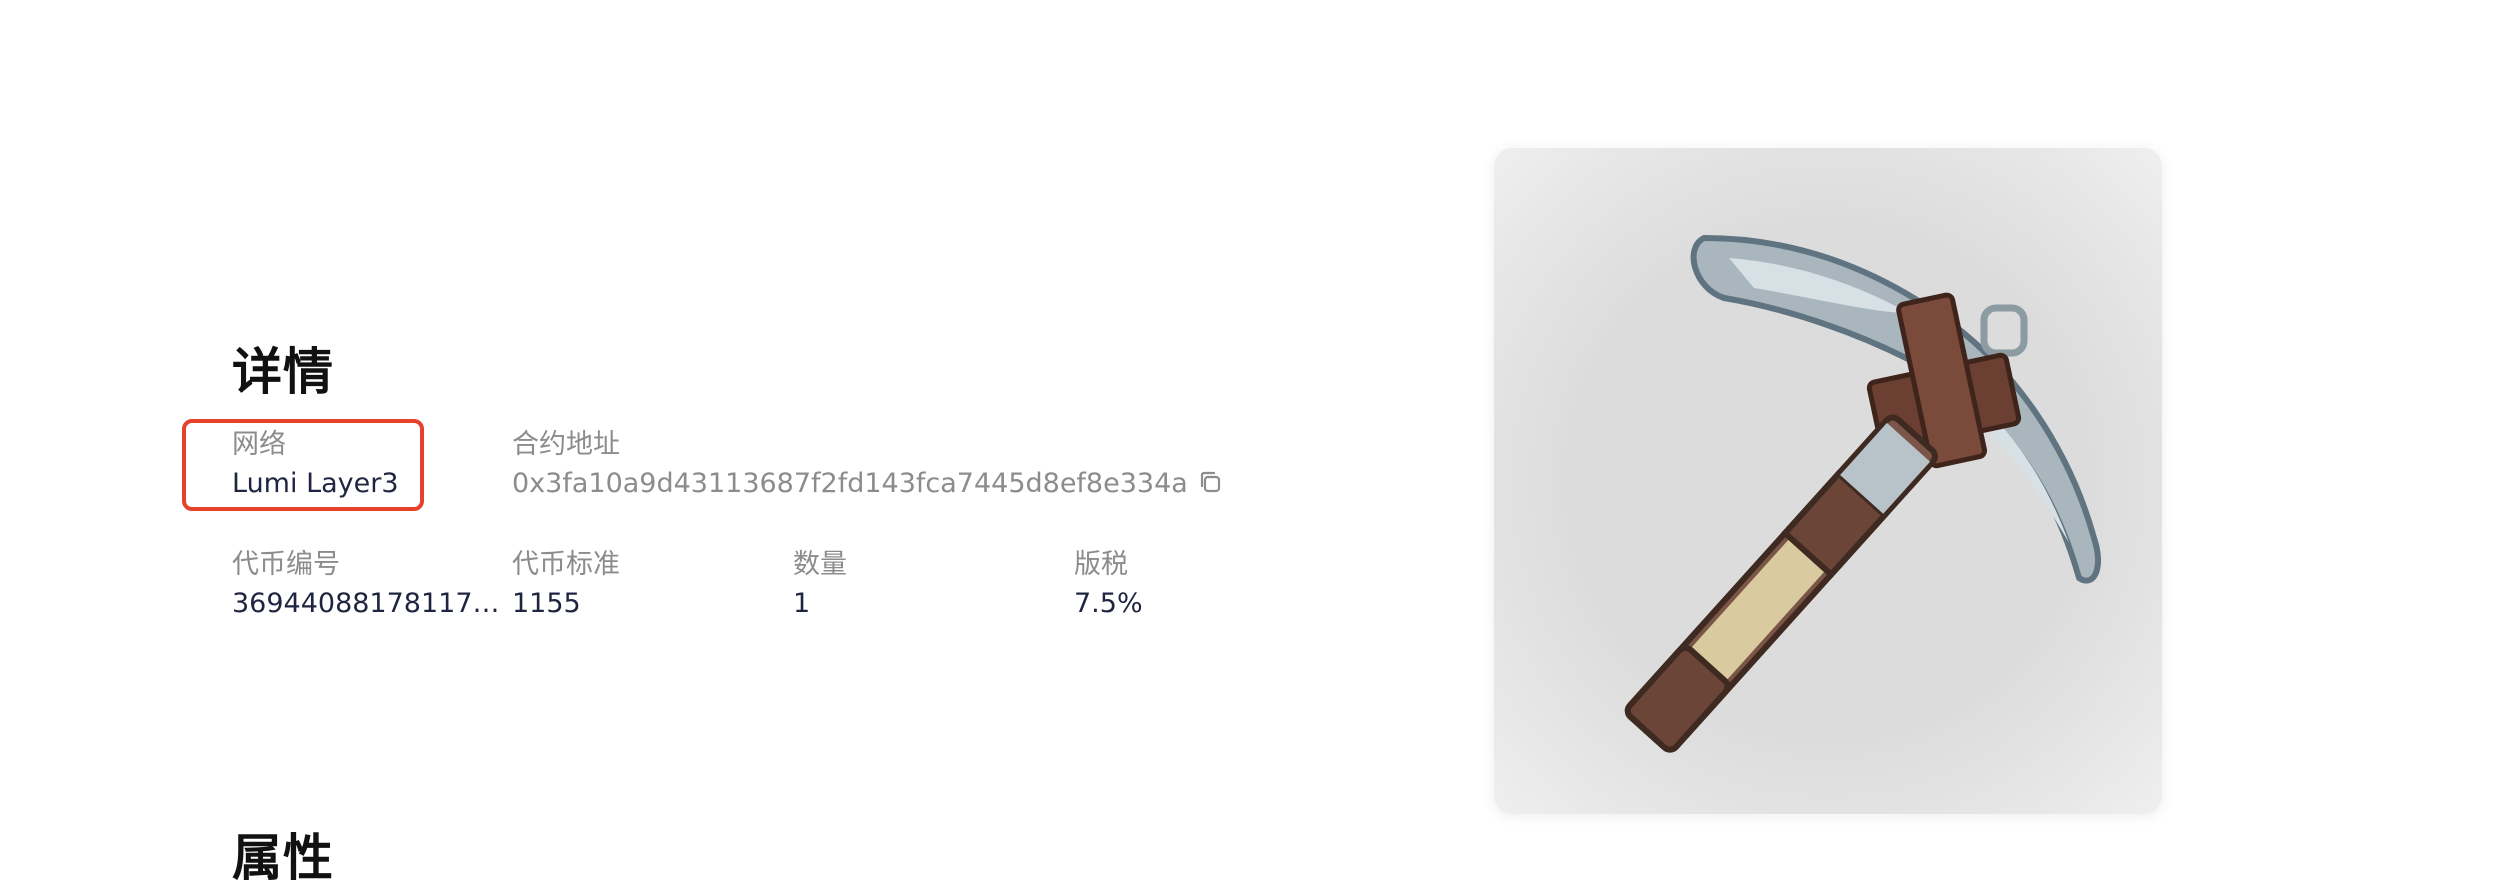  What do you see at coordinates (283, 372) in the screenshot?
I see `details-heading: 详情` at bounding box center [283, 372].